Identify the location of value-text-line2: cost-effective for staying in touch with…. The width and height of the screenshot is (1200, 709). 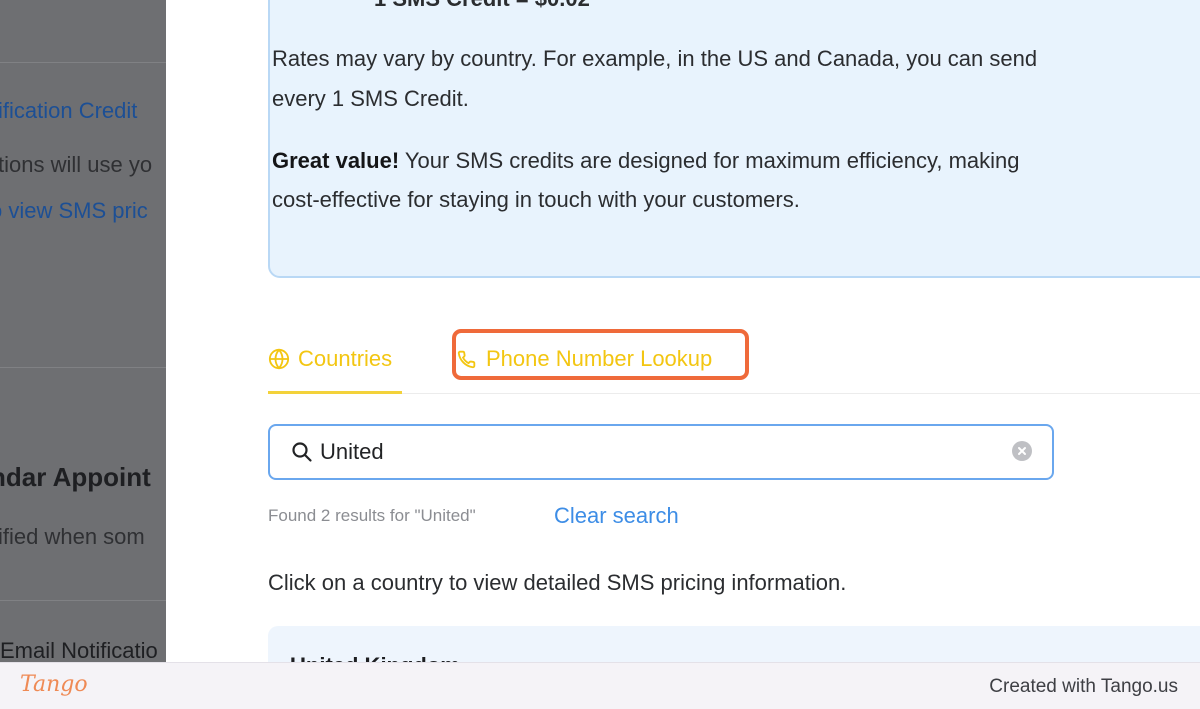
(536, 199).